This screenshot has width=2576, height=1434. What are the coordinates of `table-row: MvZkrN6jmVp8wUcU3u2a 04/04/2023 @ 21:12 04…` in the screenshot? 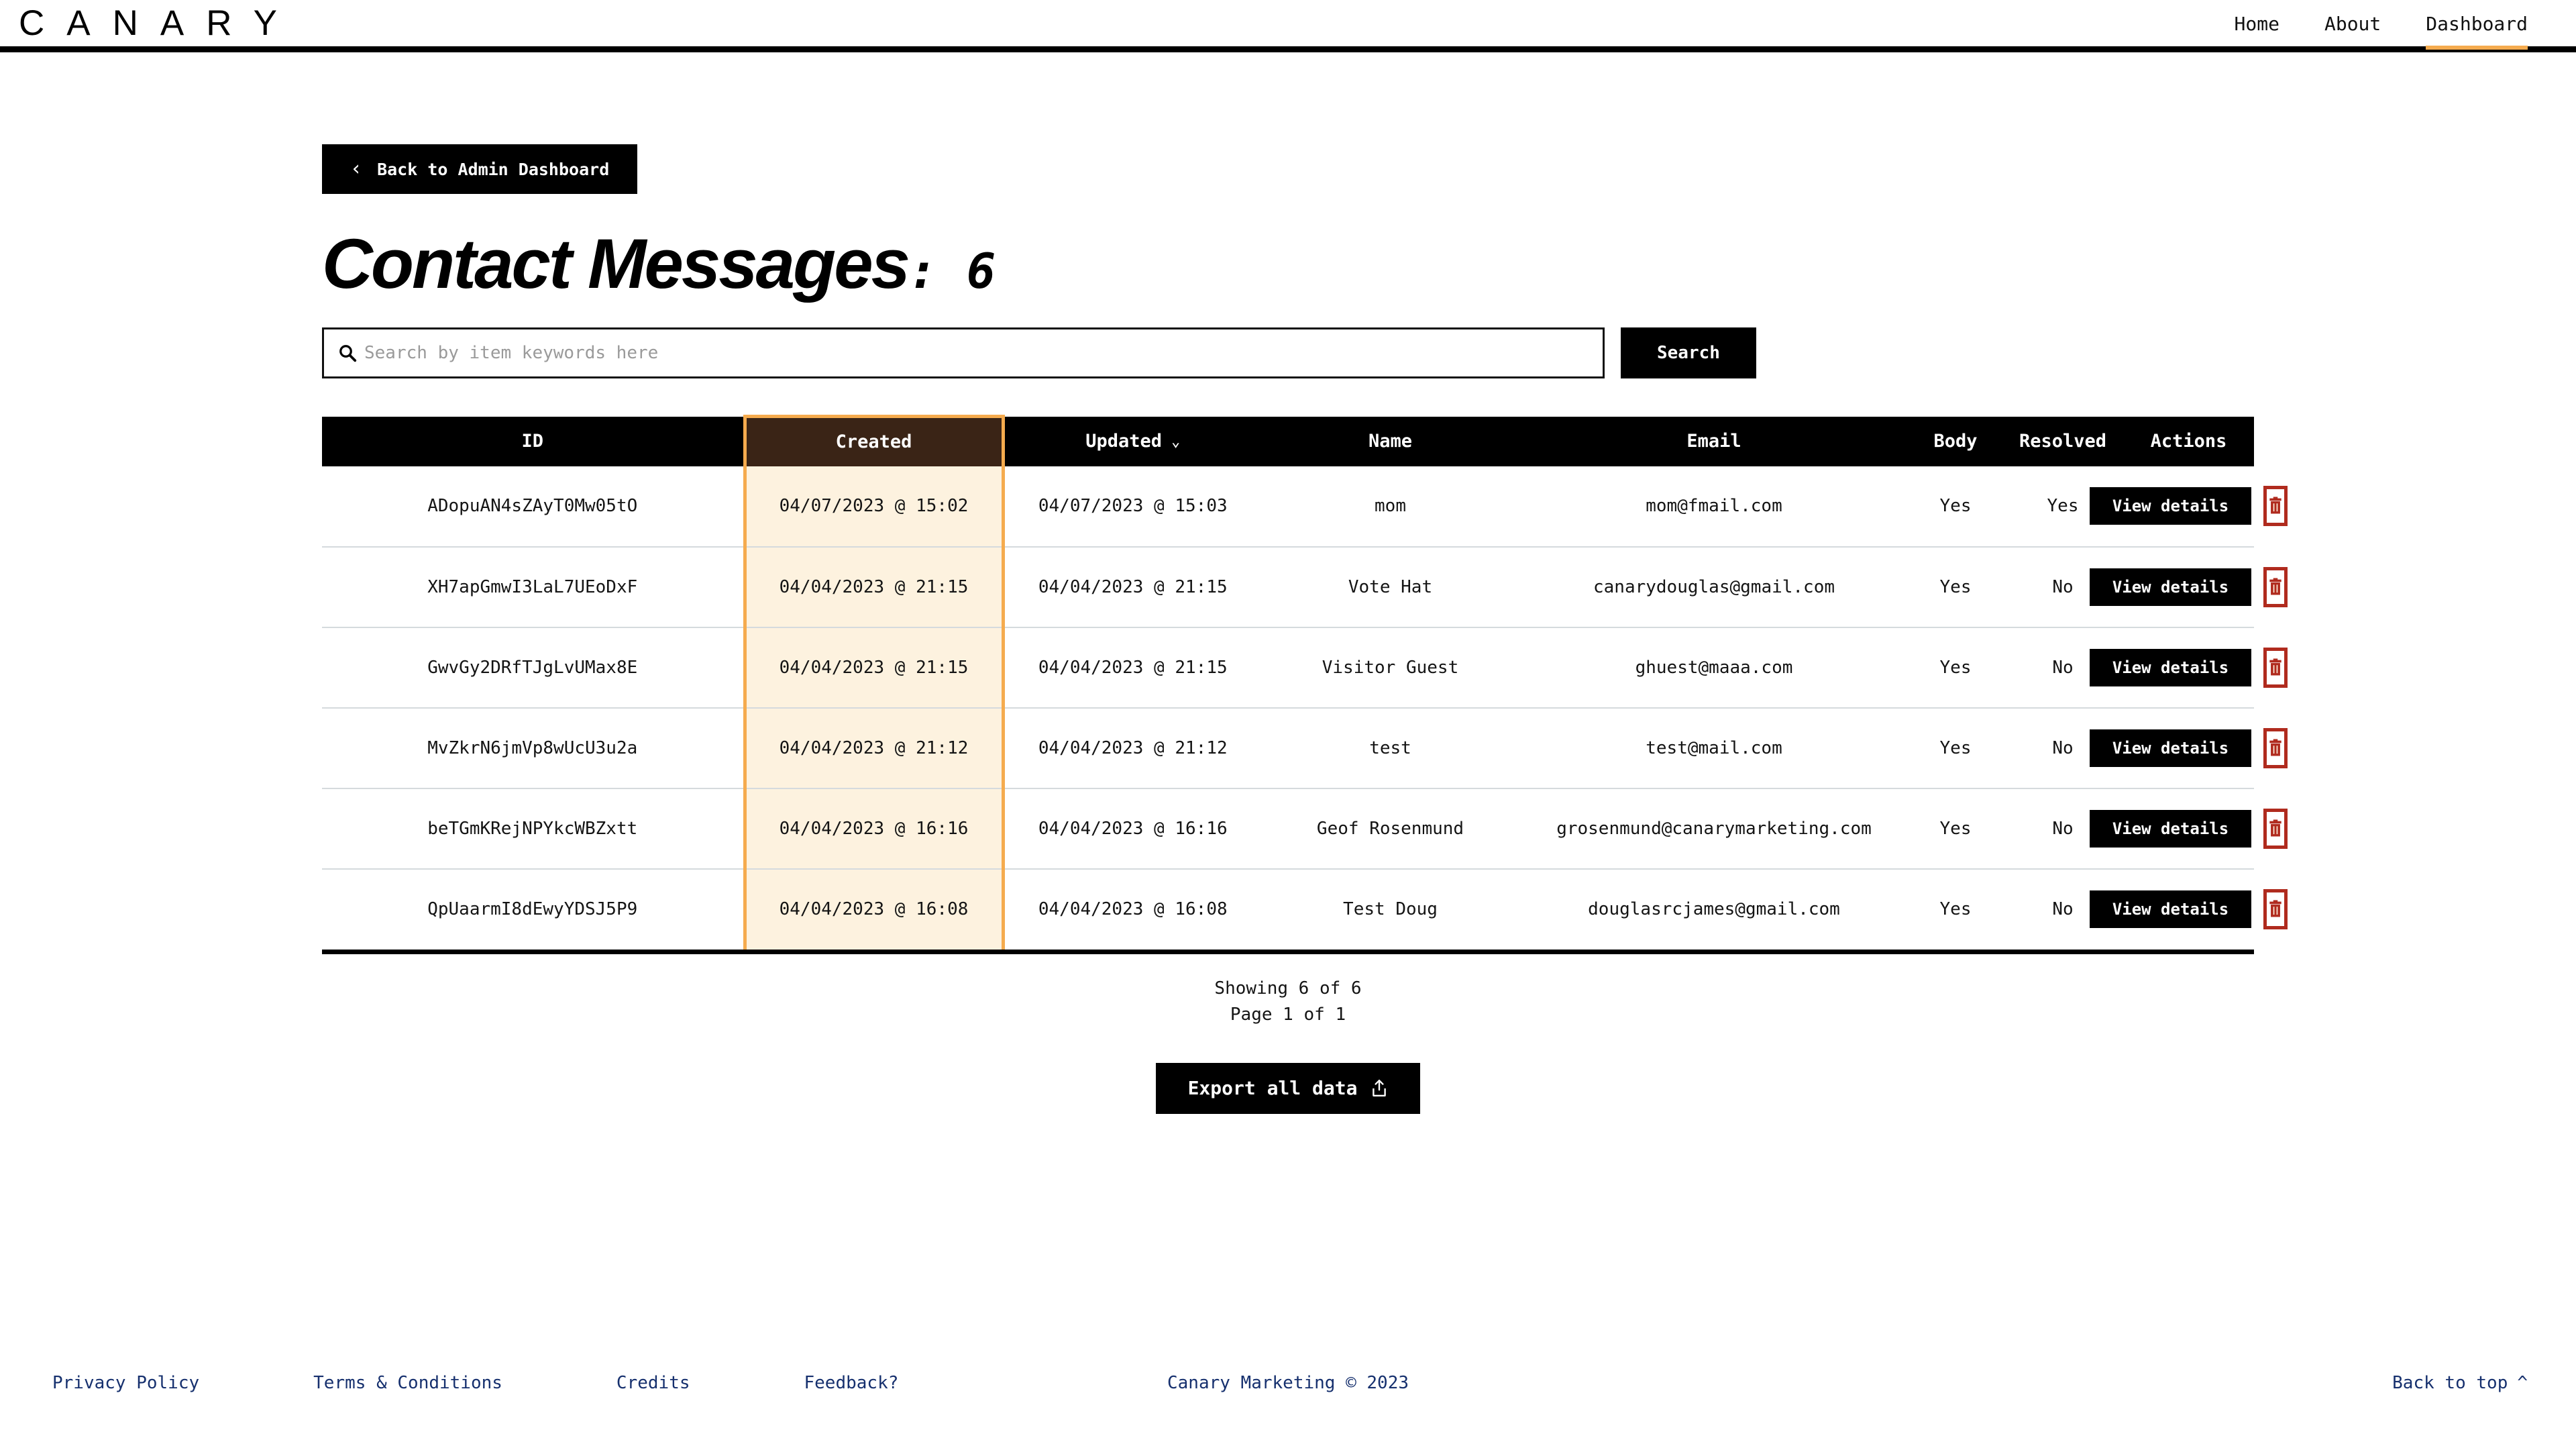 It's located at (1305, 748).